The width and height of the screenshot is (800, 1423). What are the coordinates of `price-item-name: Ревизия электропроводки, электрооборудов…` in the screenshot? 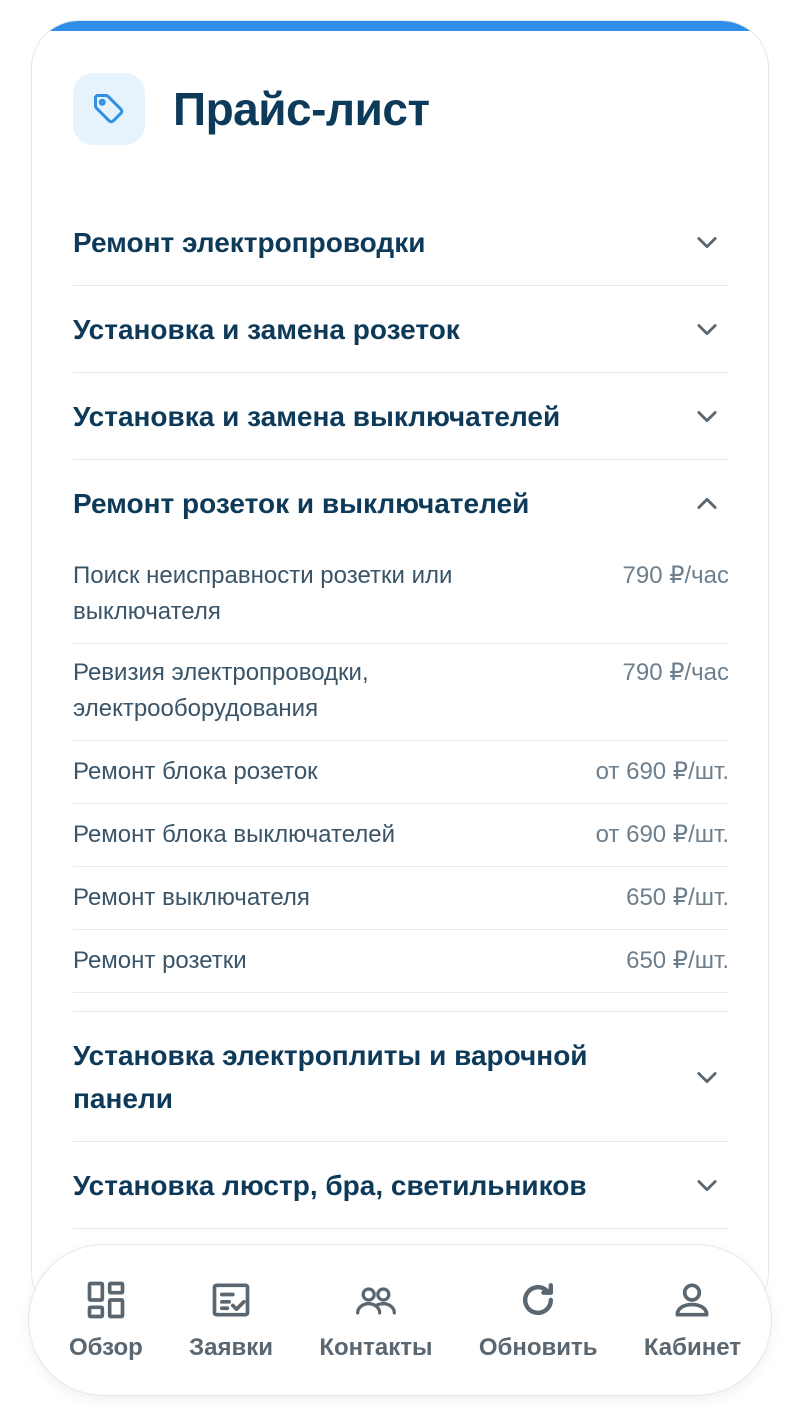 It's located at (221, 690).